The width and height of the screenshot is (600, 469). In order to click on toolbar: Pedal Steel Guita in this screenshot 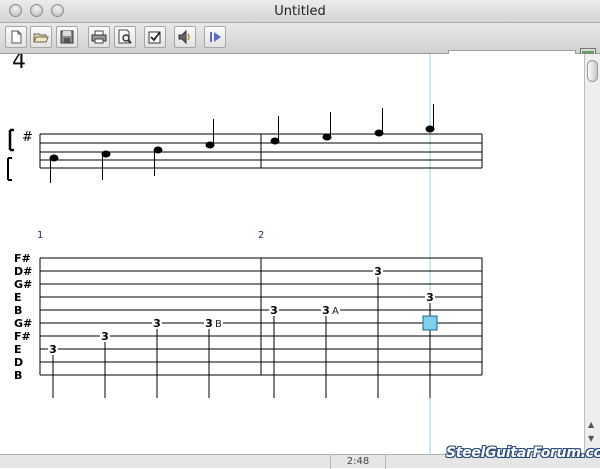, I will do `click(300, 47)`.